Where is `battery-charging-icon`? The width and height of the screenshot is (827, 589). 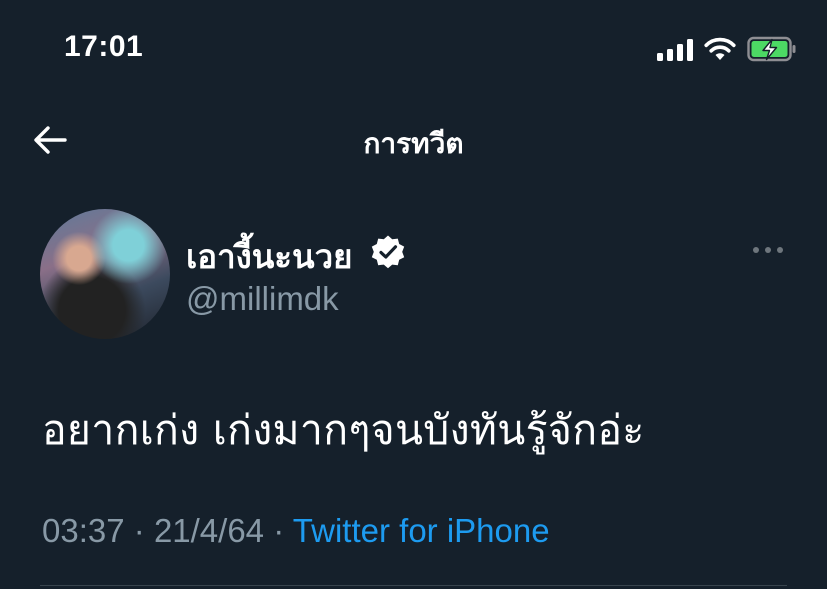
battery-charging-icon is located at coordinates (771, 49).